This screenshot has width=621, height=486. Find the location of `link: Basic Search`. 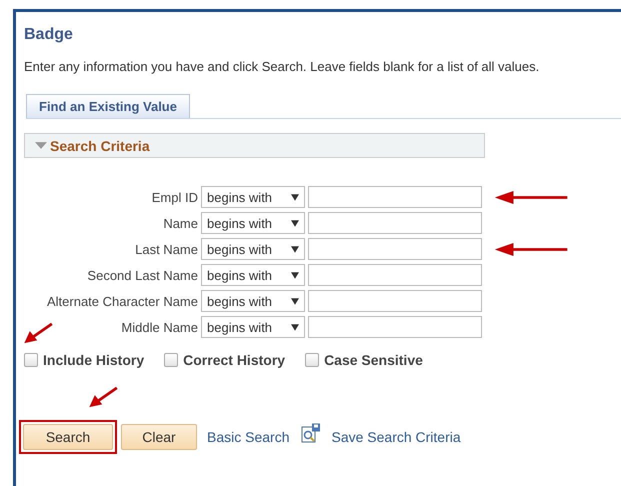

link: Basic Search is located at coordinates (248, 437).